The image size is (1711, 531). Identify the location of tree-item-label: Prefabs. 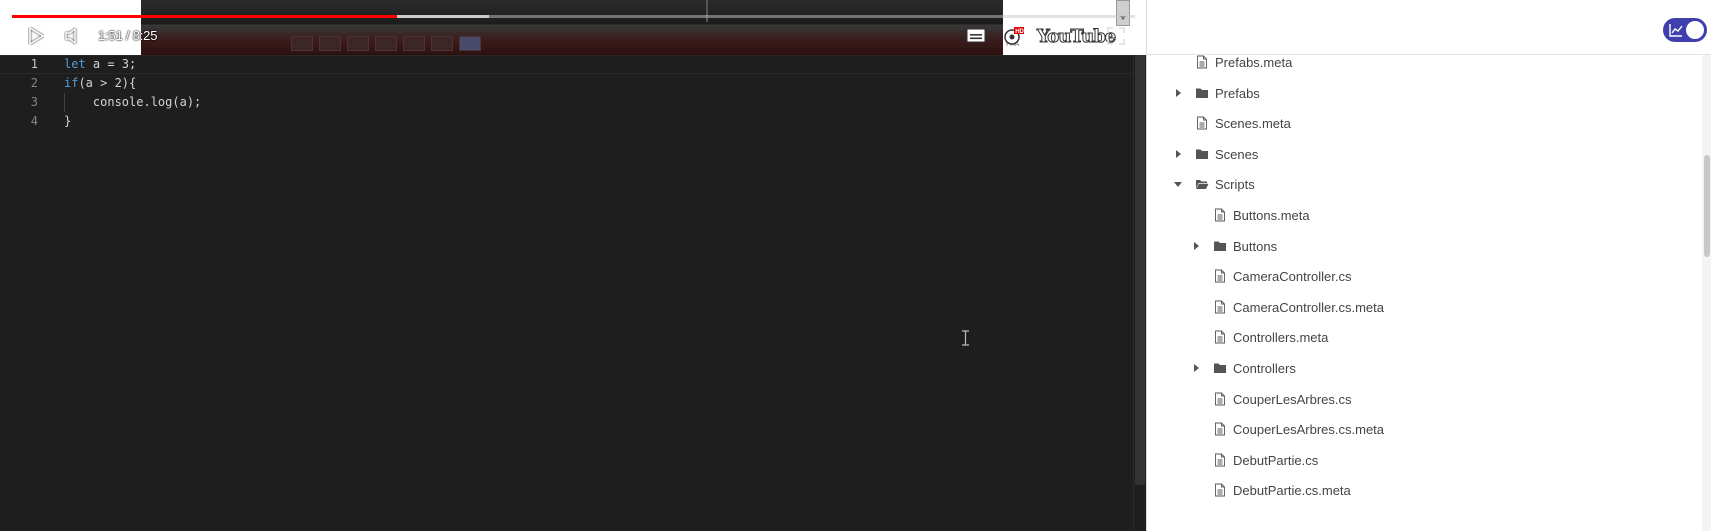
(1237, 93).